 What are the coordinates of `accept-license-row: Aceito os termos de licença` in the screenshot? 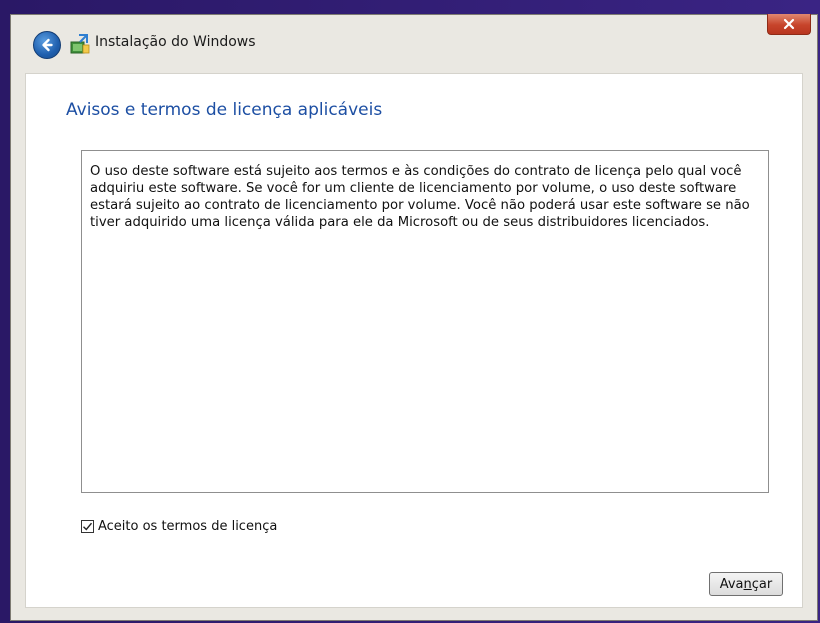 It's located at (179, 526).